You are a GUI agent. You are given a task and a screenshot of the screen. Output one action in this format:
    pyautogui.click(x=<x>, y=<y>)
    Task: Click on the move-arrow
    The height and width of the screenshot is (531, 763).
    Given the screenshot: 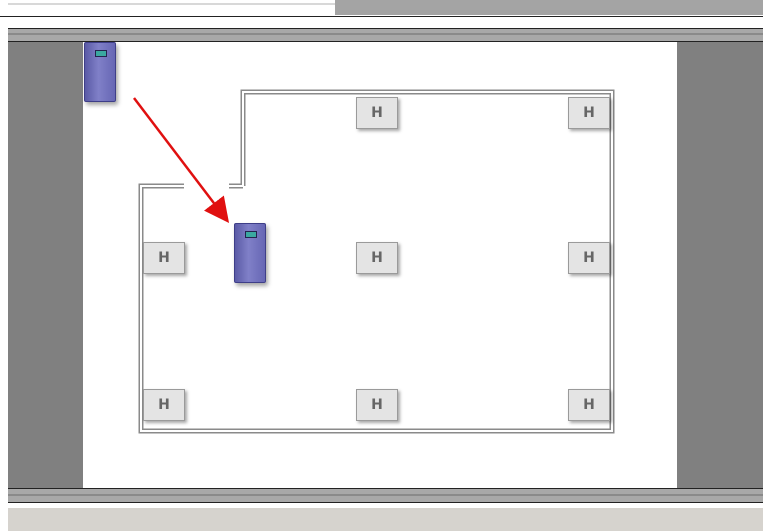 What is the action you would take?
    pyautogui.click(x=181, y=160)
    